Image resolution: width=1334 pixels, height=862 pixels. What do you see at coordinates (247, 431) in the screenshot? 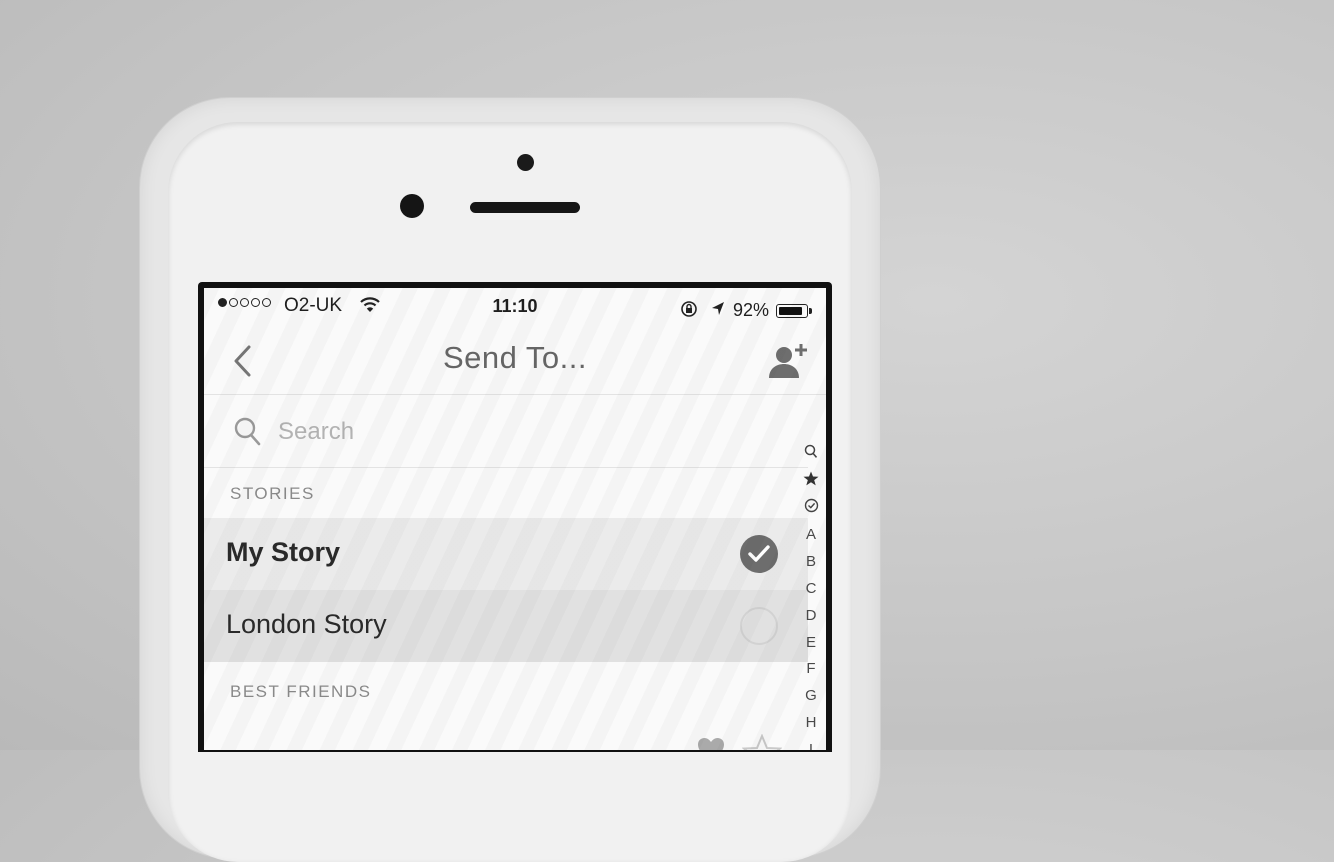
I see `search-icon` at bounding box center [247, 431].